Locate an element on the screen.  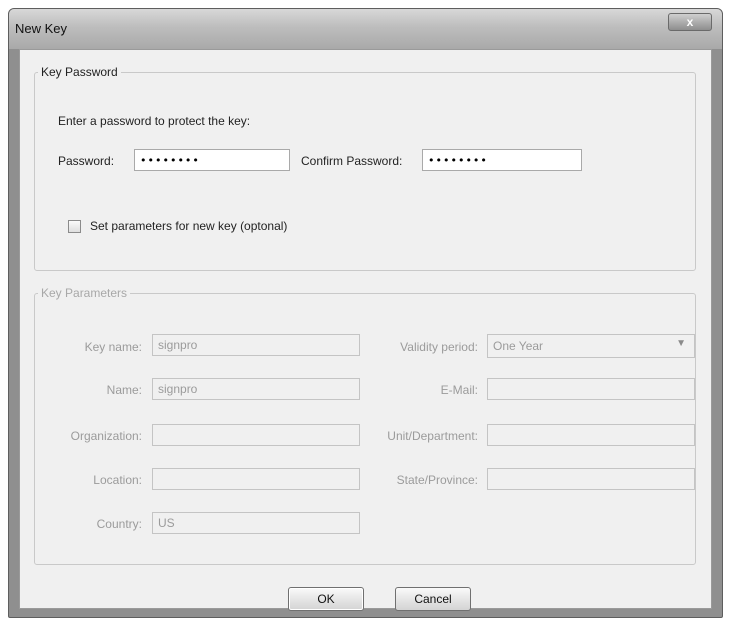
dialog-title: New Key is located at coordinates (41, 28).